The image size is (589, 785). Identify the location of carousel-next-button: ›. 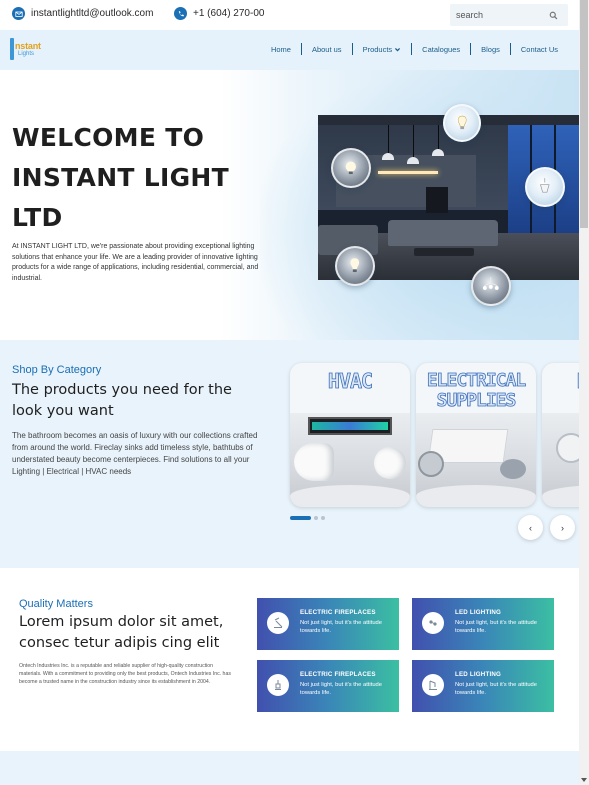
(562, 527).